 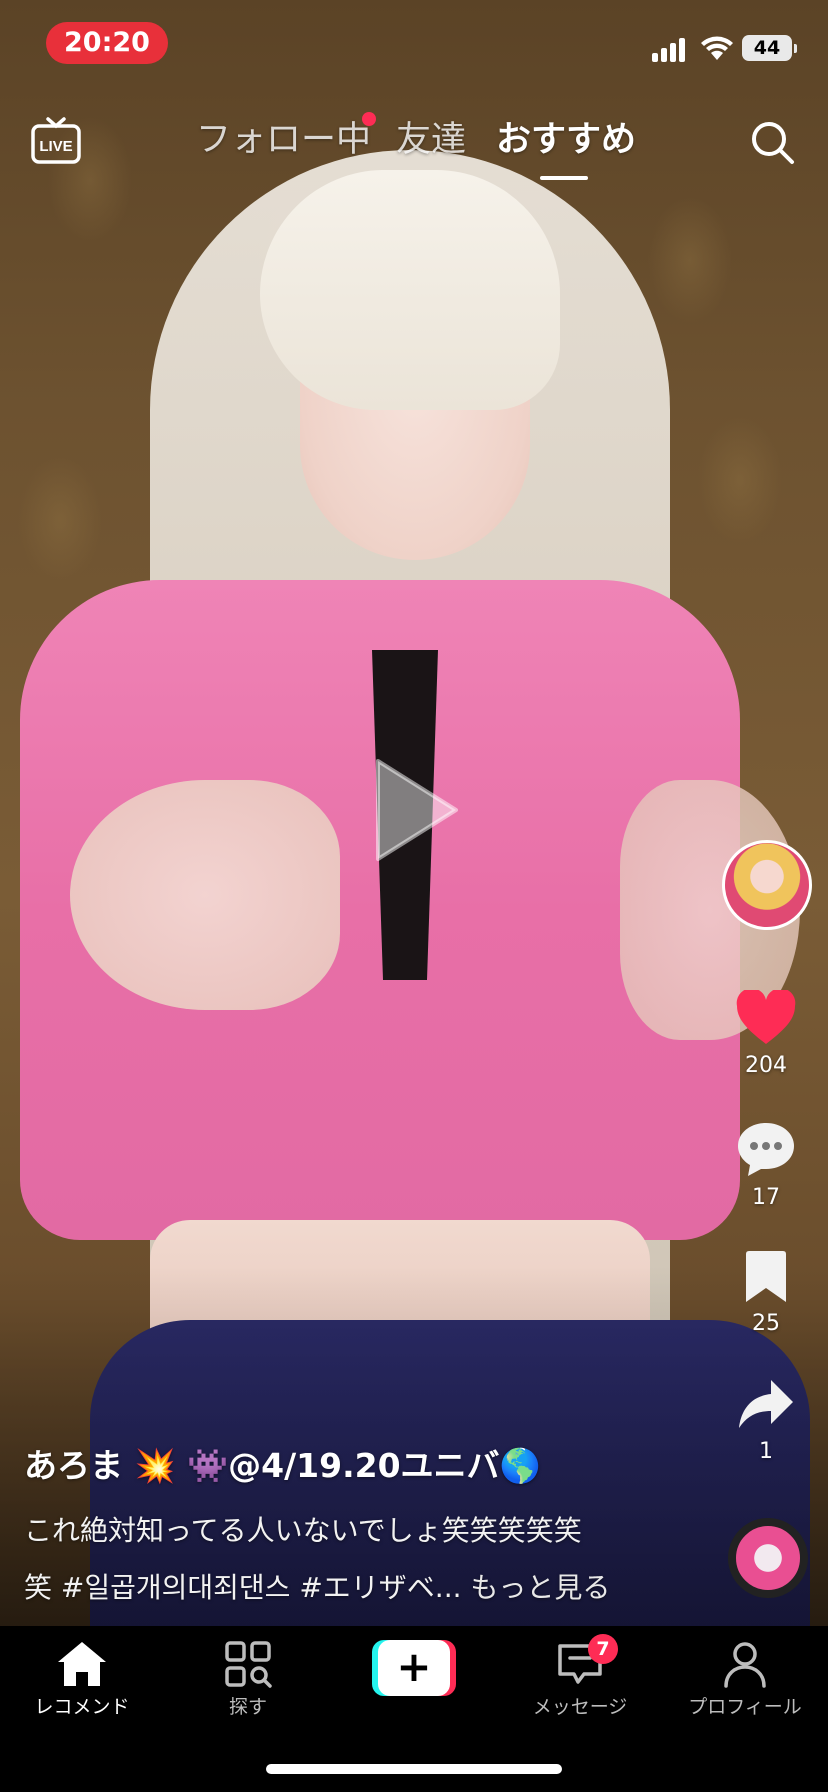 I want to click on video-subject-hand-left, so click(x=205, y=895).